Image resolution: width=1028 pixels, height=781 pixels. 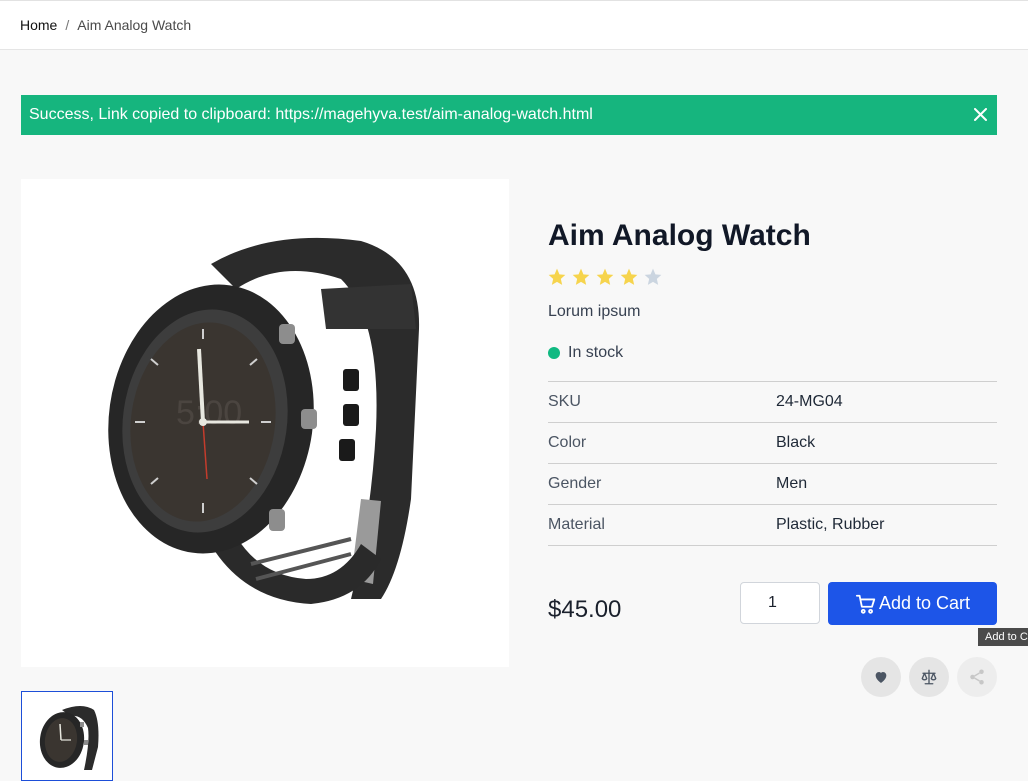 I want to click on attribute-label: Material, so click(x=662, y=525).